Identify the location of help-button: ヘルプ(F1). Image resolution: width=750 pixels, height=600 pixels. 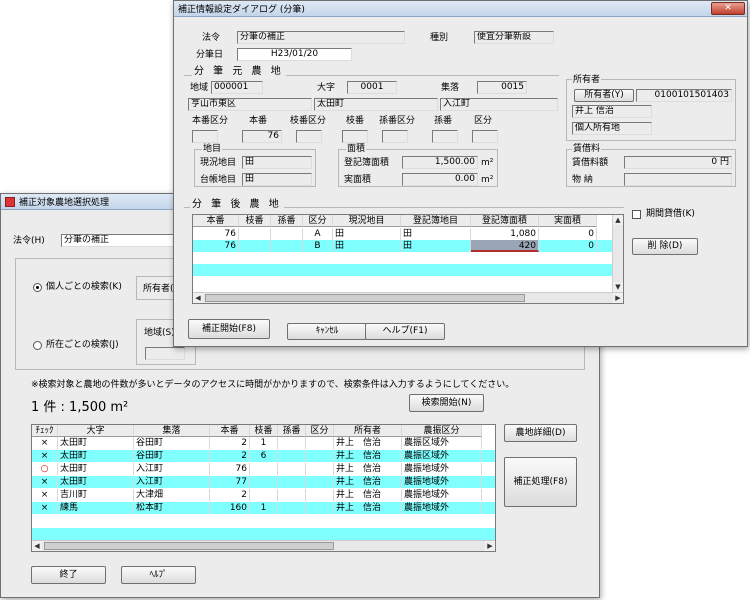
(405, 331).